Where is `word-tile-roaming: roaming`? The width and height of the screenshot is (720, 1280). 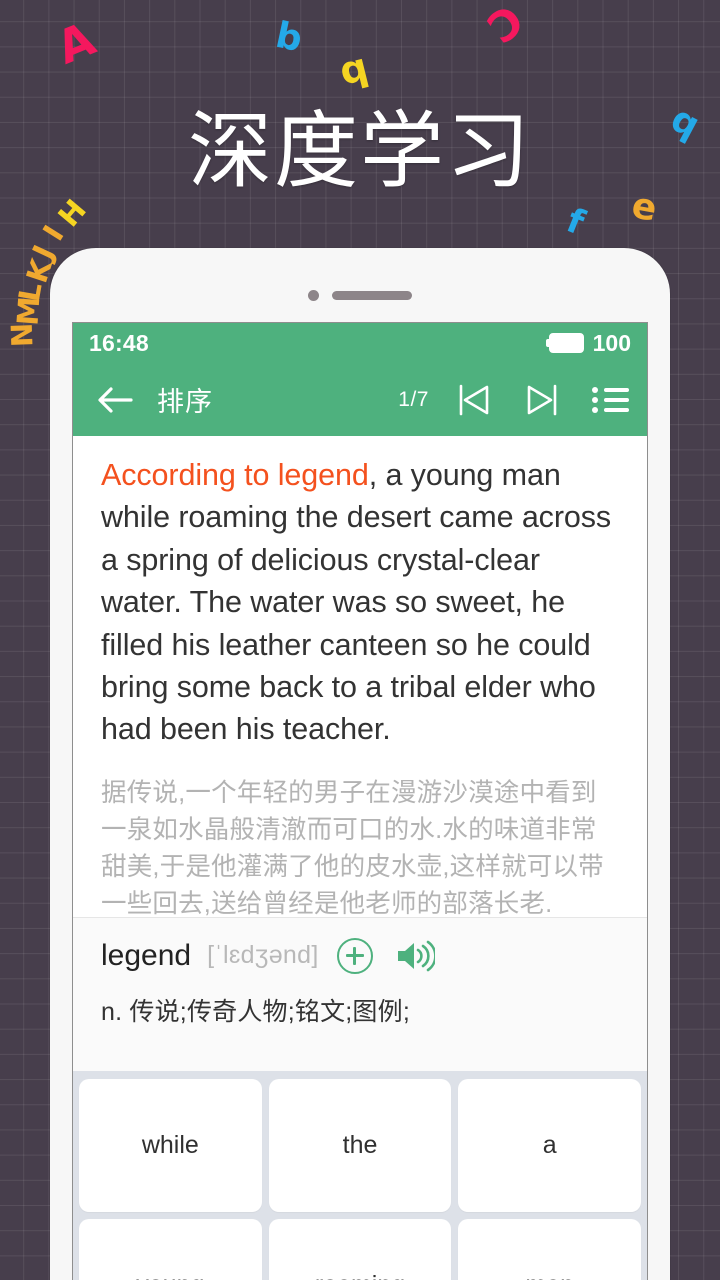
word-tile-roaming: roaming is located at coordinates (360, 1249).